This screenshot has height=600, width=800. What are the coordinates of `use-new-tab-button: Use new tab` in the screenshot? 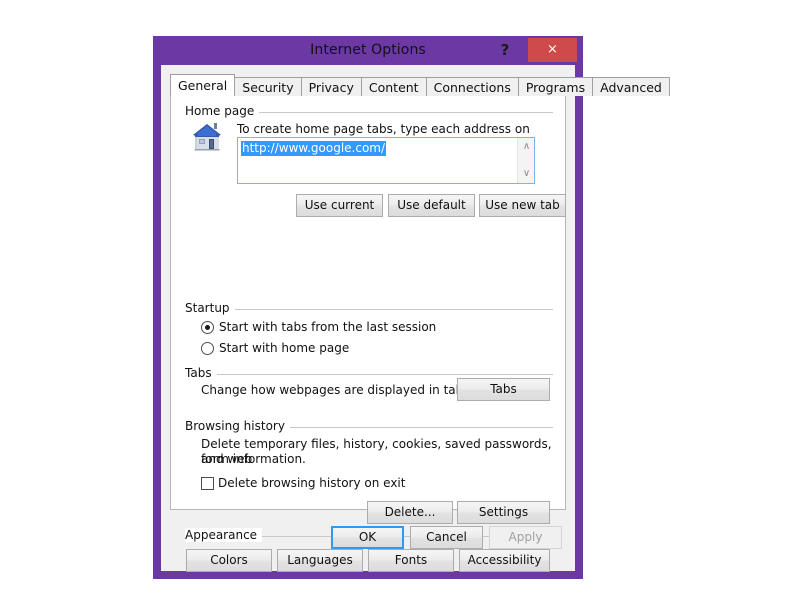 It's located at (522, 205).